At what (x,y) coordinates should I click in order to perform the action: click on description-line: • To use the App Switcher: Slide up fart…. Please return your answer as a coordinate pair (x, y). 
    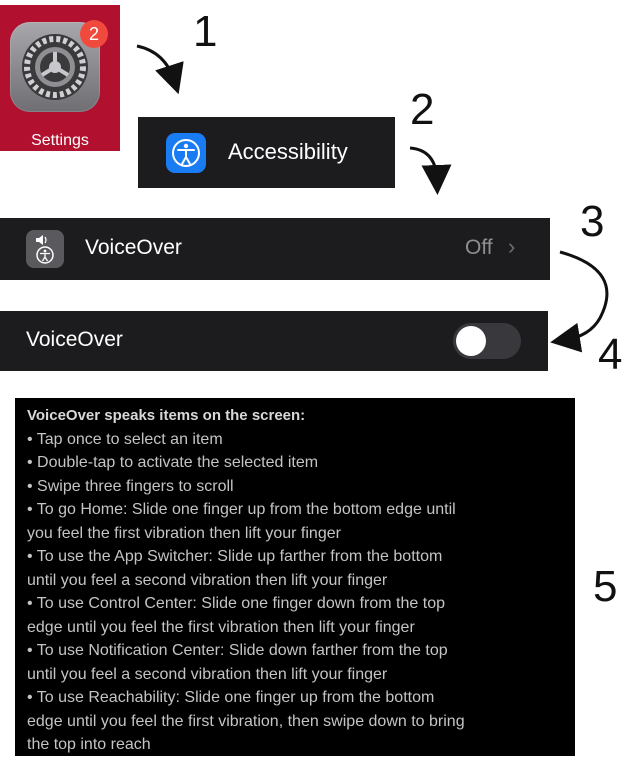
    Looking at the image, I should click on (235, 556).